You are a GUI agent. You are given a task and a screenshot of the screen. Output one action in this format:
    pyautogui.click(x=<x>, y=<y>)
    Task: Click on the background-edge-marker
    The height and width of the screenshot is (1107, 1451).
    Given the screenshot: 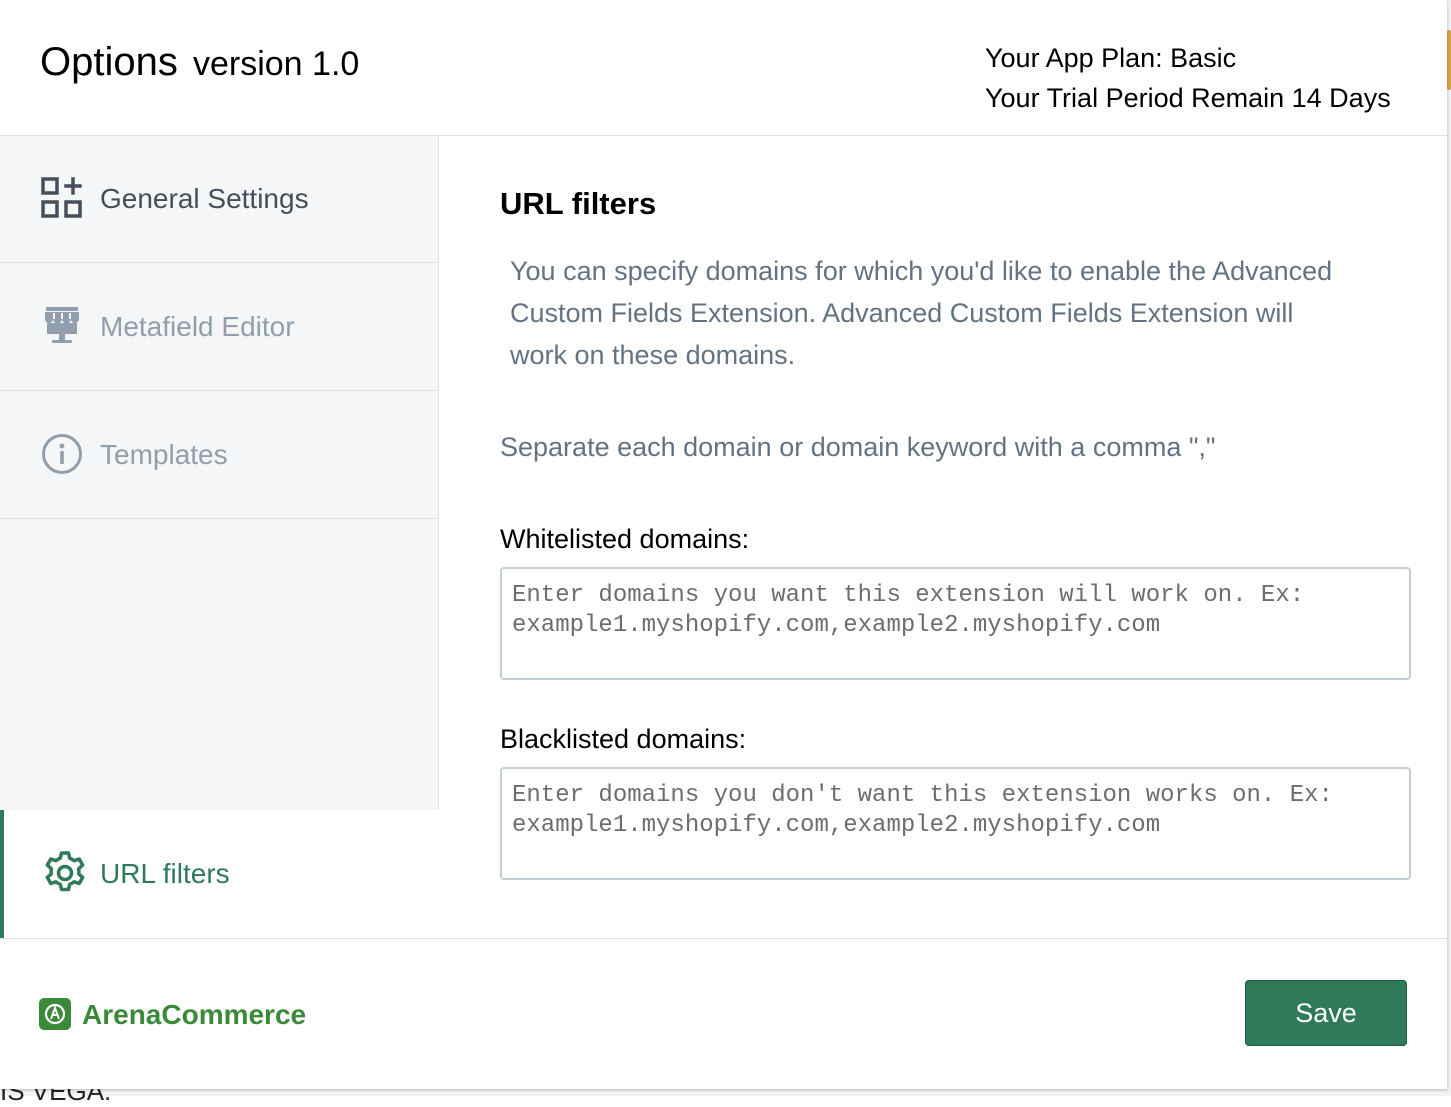 What is the action you would take?
    pyautogui.click(x=1449, y=60)
    